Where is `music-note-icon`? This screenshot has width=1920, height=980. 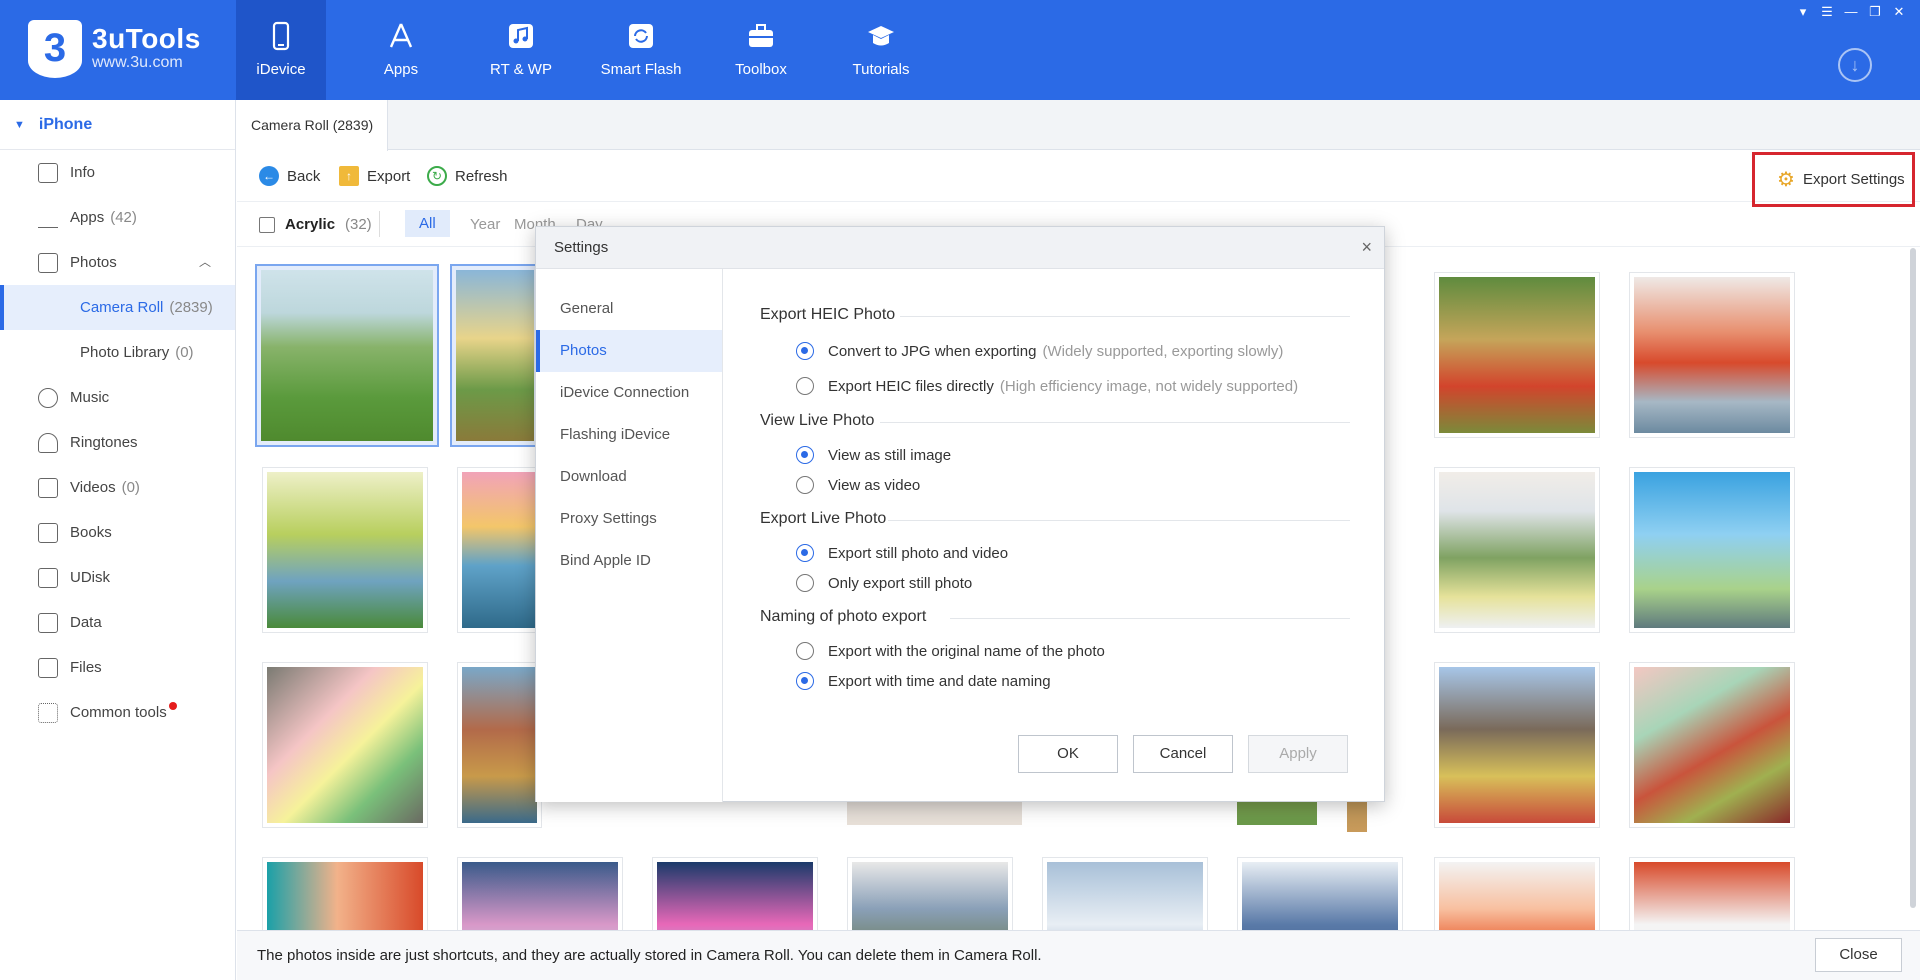 music-note-icon is located at coordinates (521, 36).